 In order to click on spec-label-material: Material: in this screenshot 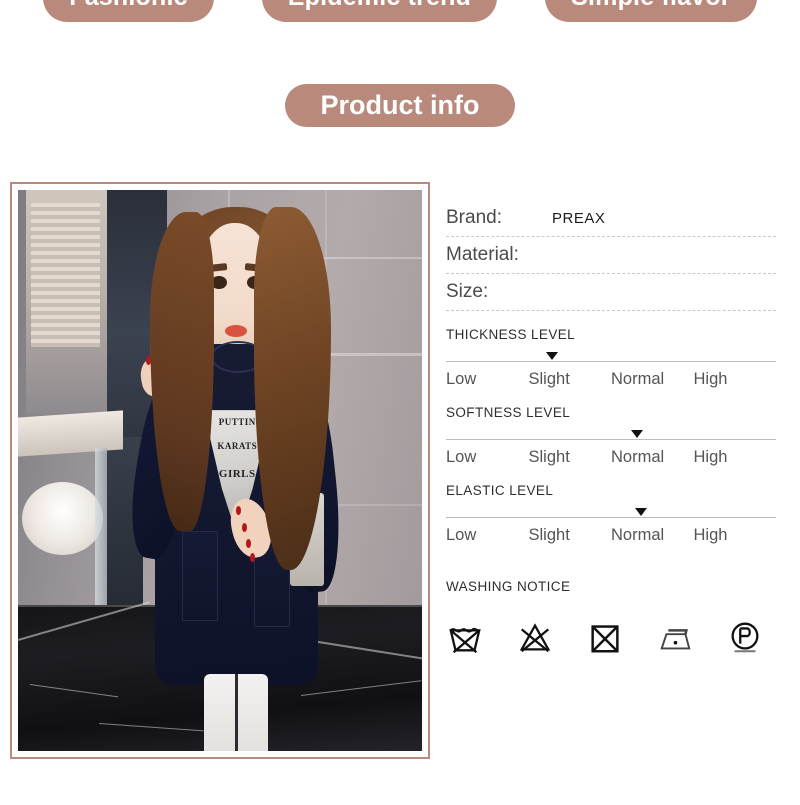, I will do `click(482, 254)`.